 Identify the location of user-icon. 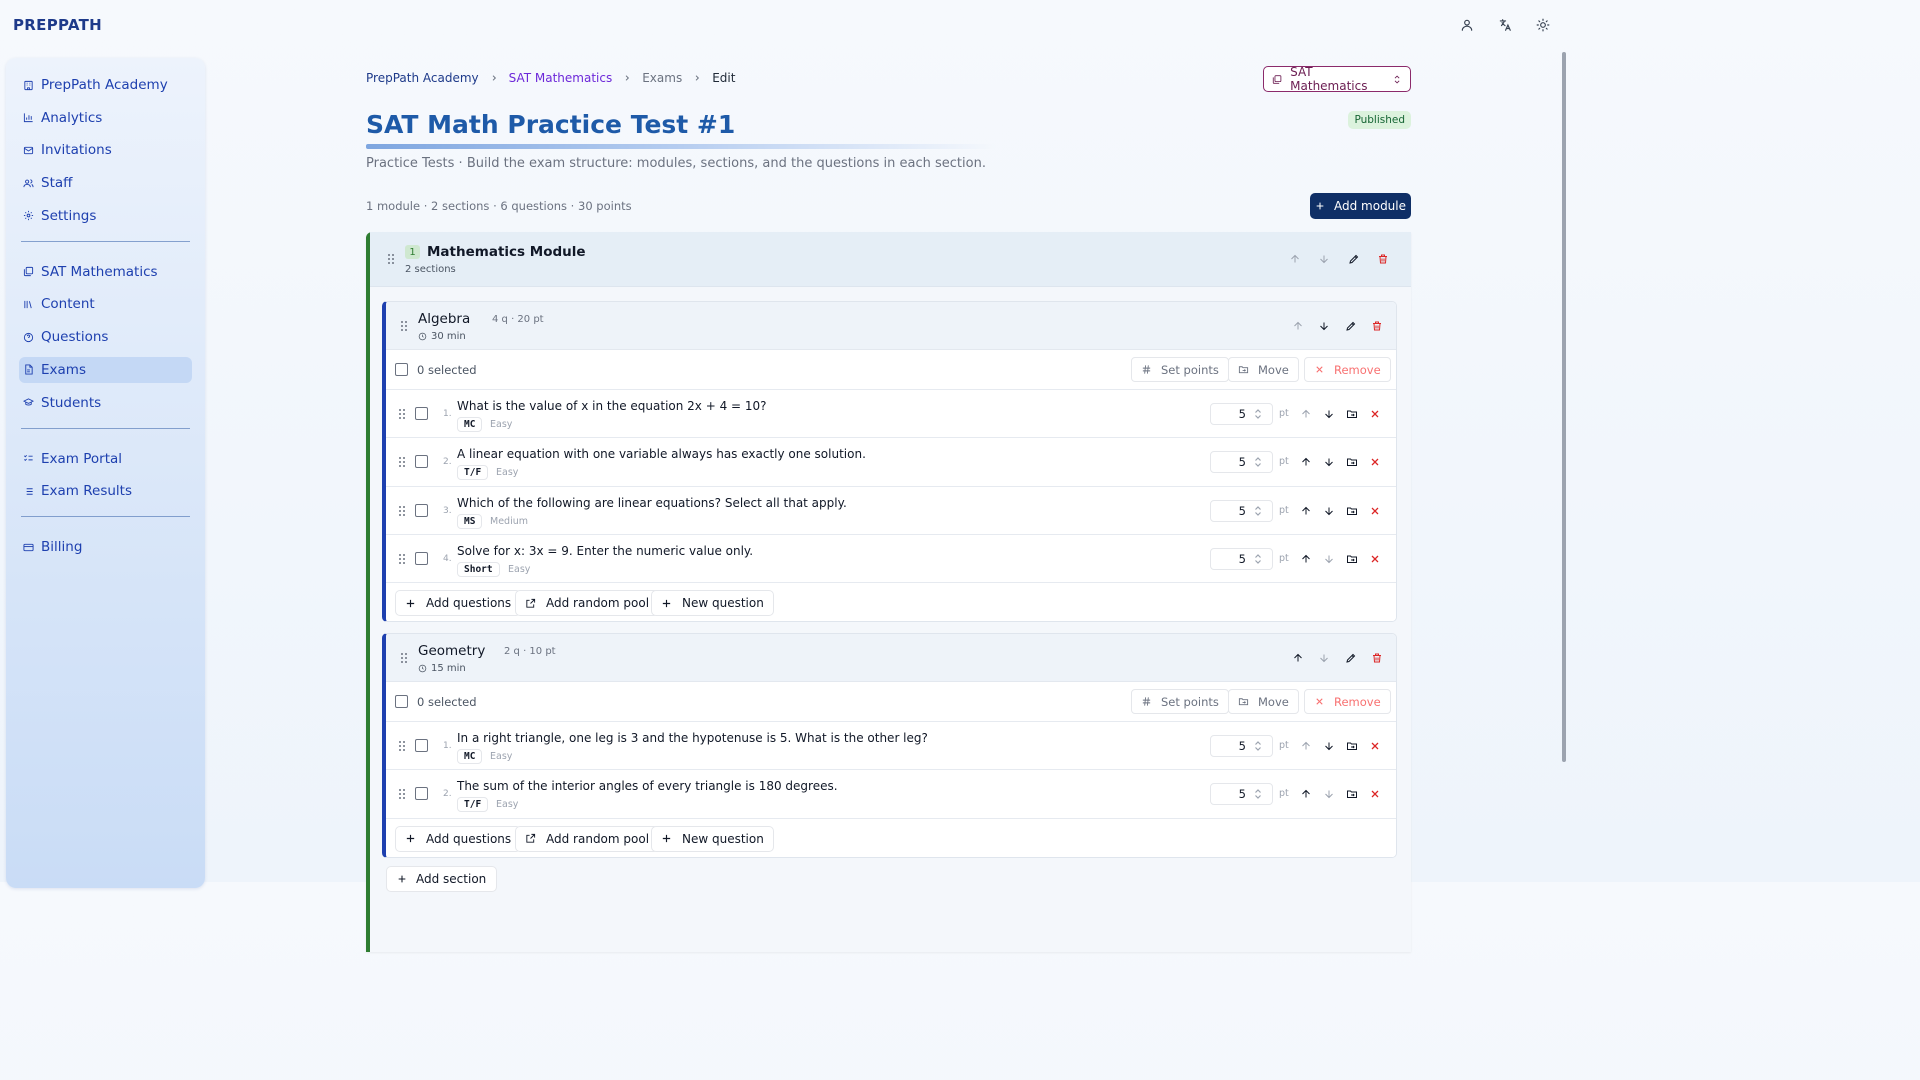
(1467, 25).